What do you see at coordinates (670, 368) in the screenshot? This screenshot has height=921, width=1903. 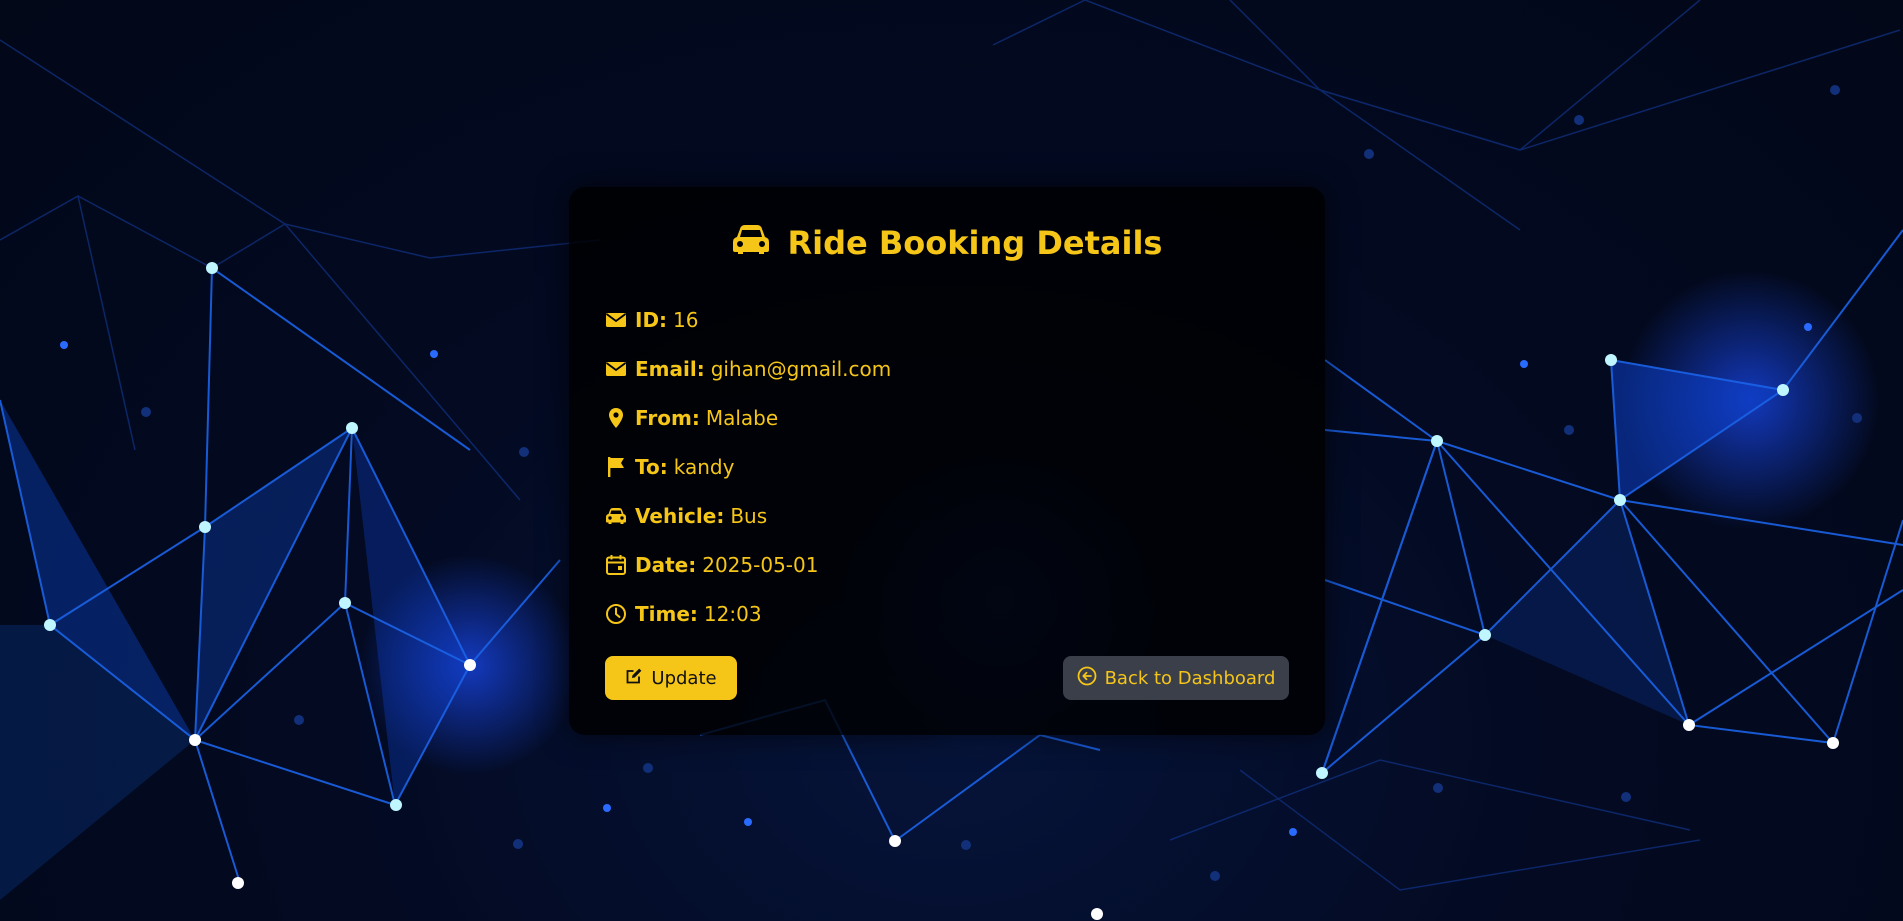 I see `detail-label: Email:` at bounding box center [670, 368].